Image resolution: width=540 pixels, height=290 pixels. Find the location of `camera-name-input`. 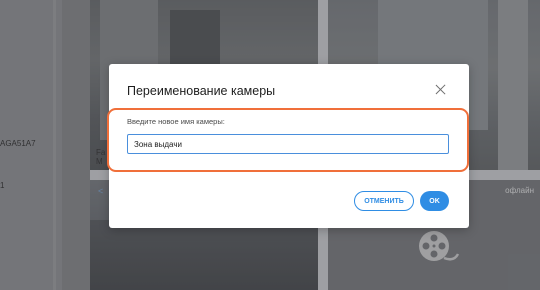

camera-name-input is located at coordinates (288, 144).